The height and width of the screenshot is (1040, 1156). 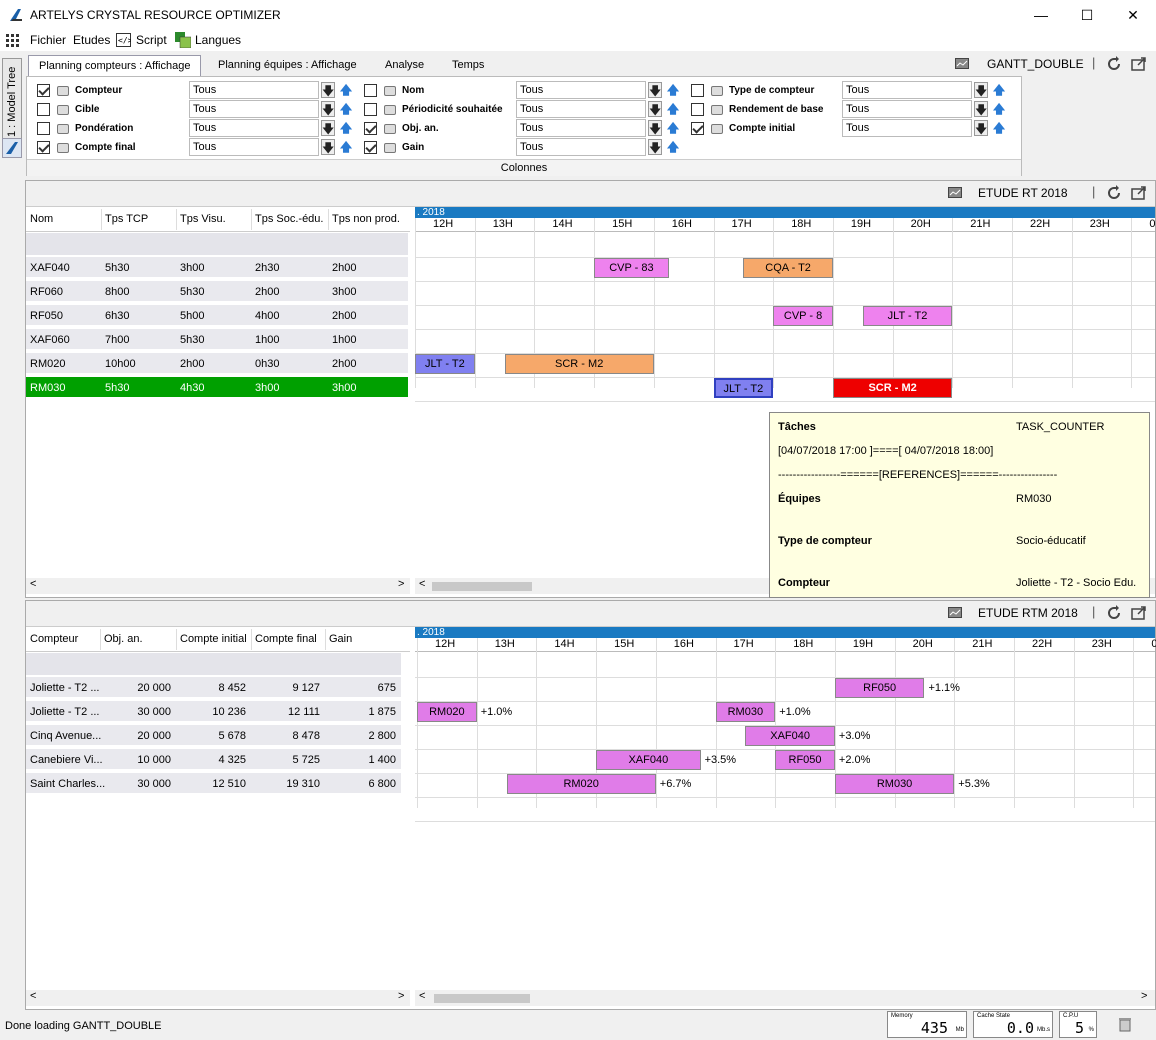 What do you see at coordinates (213, 688) in the screenshot?
I see `table-row: Joliette - T2 ... 20 000 8 452 9 127 675` at bounding box center [213, 688].